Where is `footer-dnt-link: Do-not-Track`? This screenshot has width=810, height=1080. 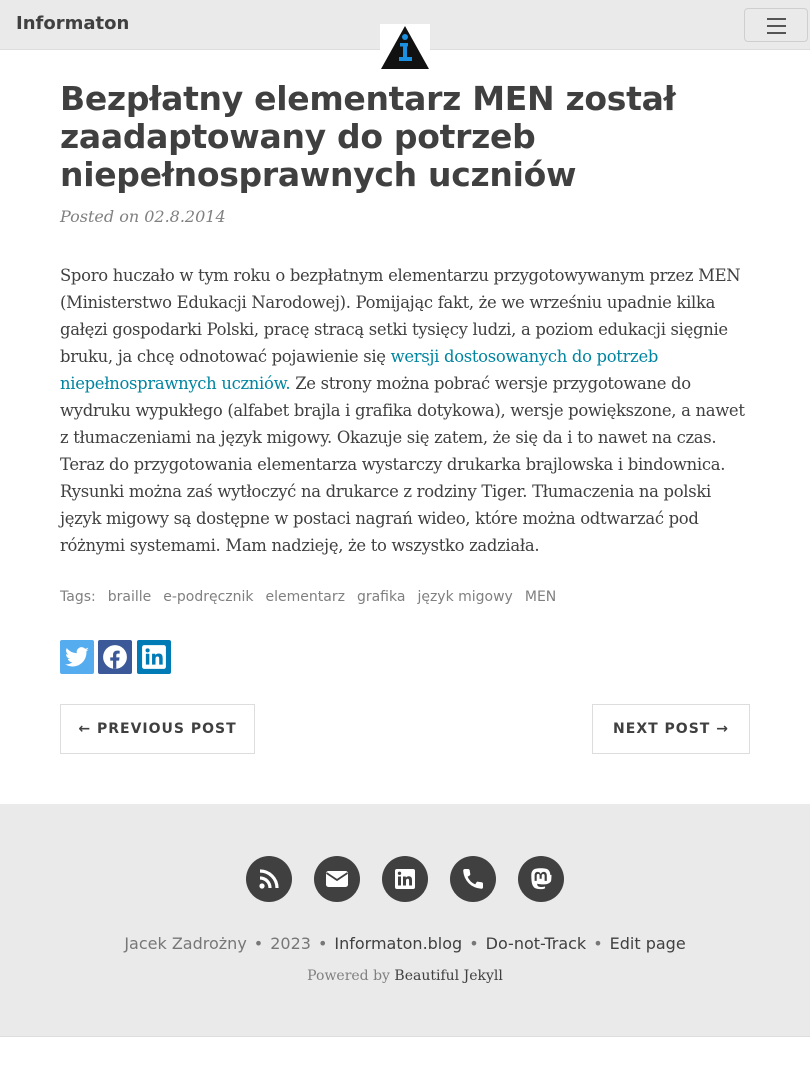 footer-dnt-link: Do-not-Track is located at coordinates (536, 943).